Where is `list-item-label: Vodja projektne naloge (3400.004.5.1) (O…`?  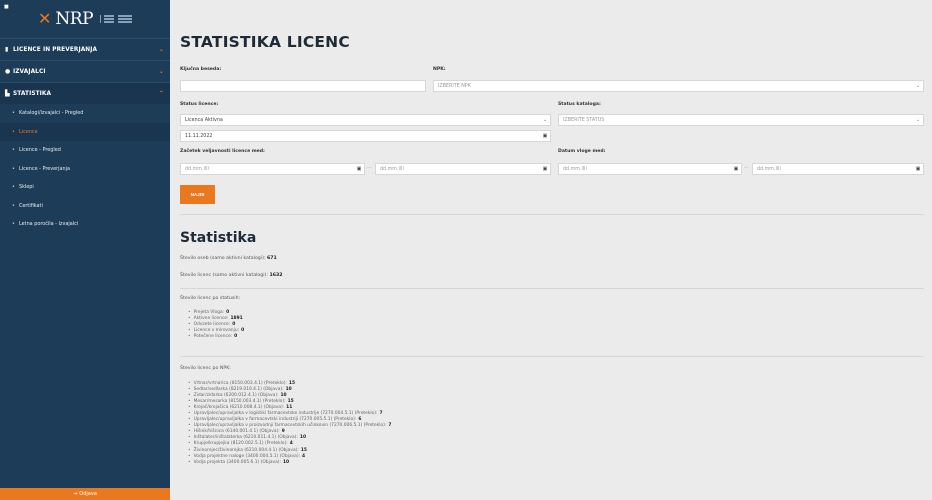
list-item-label: Vodja projektne naloge (3400.004.5.1) (O… is located at coordinates (247, 456).